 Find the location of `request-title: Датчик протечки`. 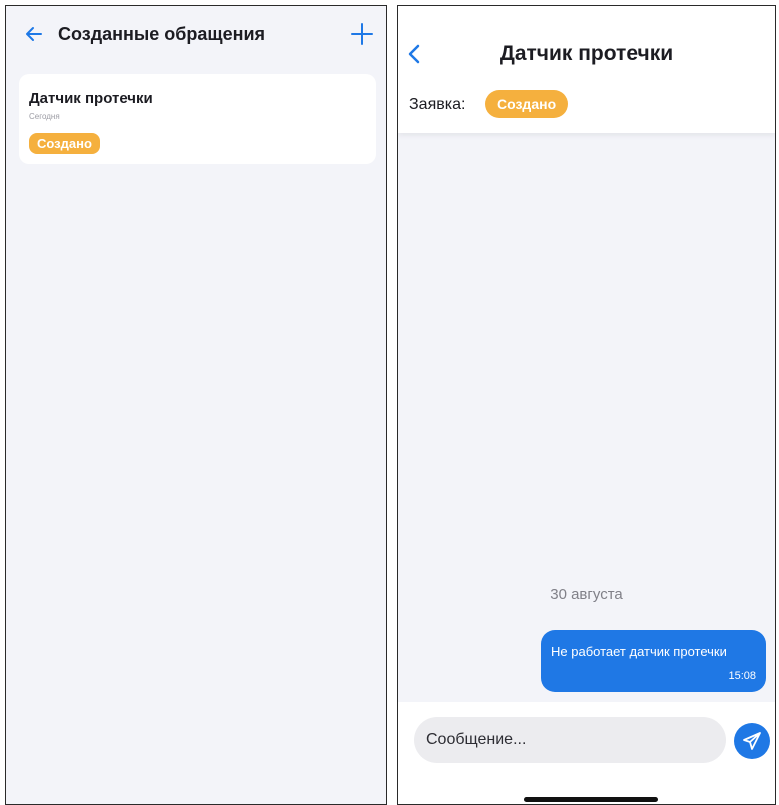

request-title: Датчик протечки is located at coordinates (91, 98).